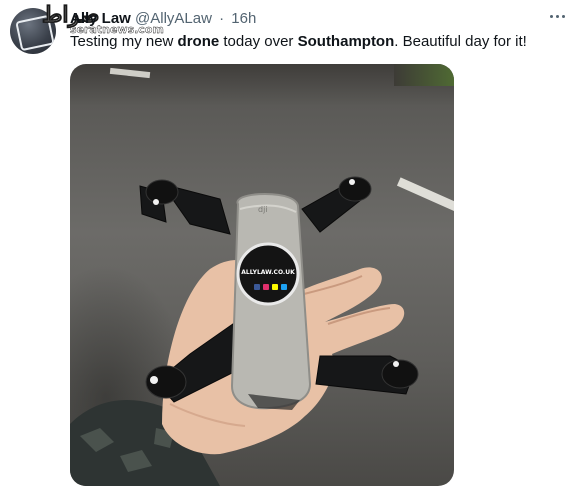 The image size is (580, 486). Describe the element at coordinates (346, 41) in the screenshot. I see `tweet-text-bold: Southampton` at that location.